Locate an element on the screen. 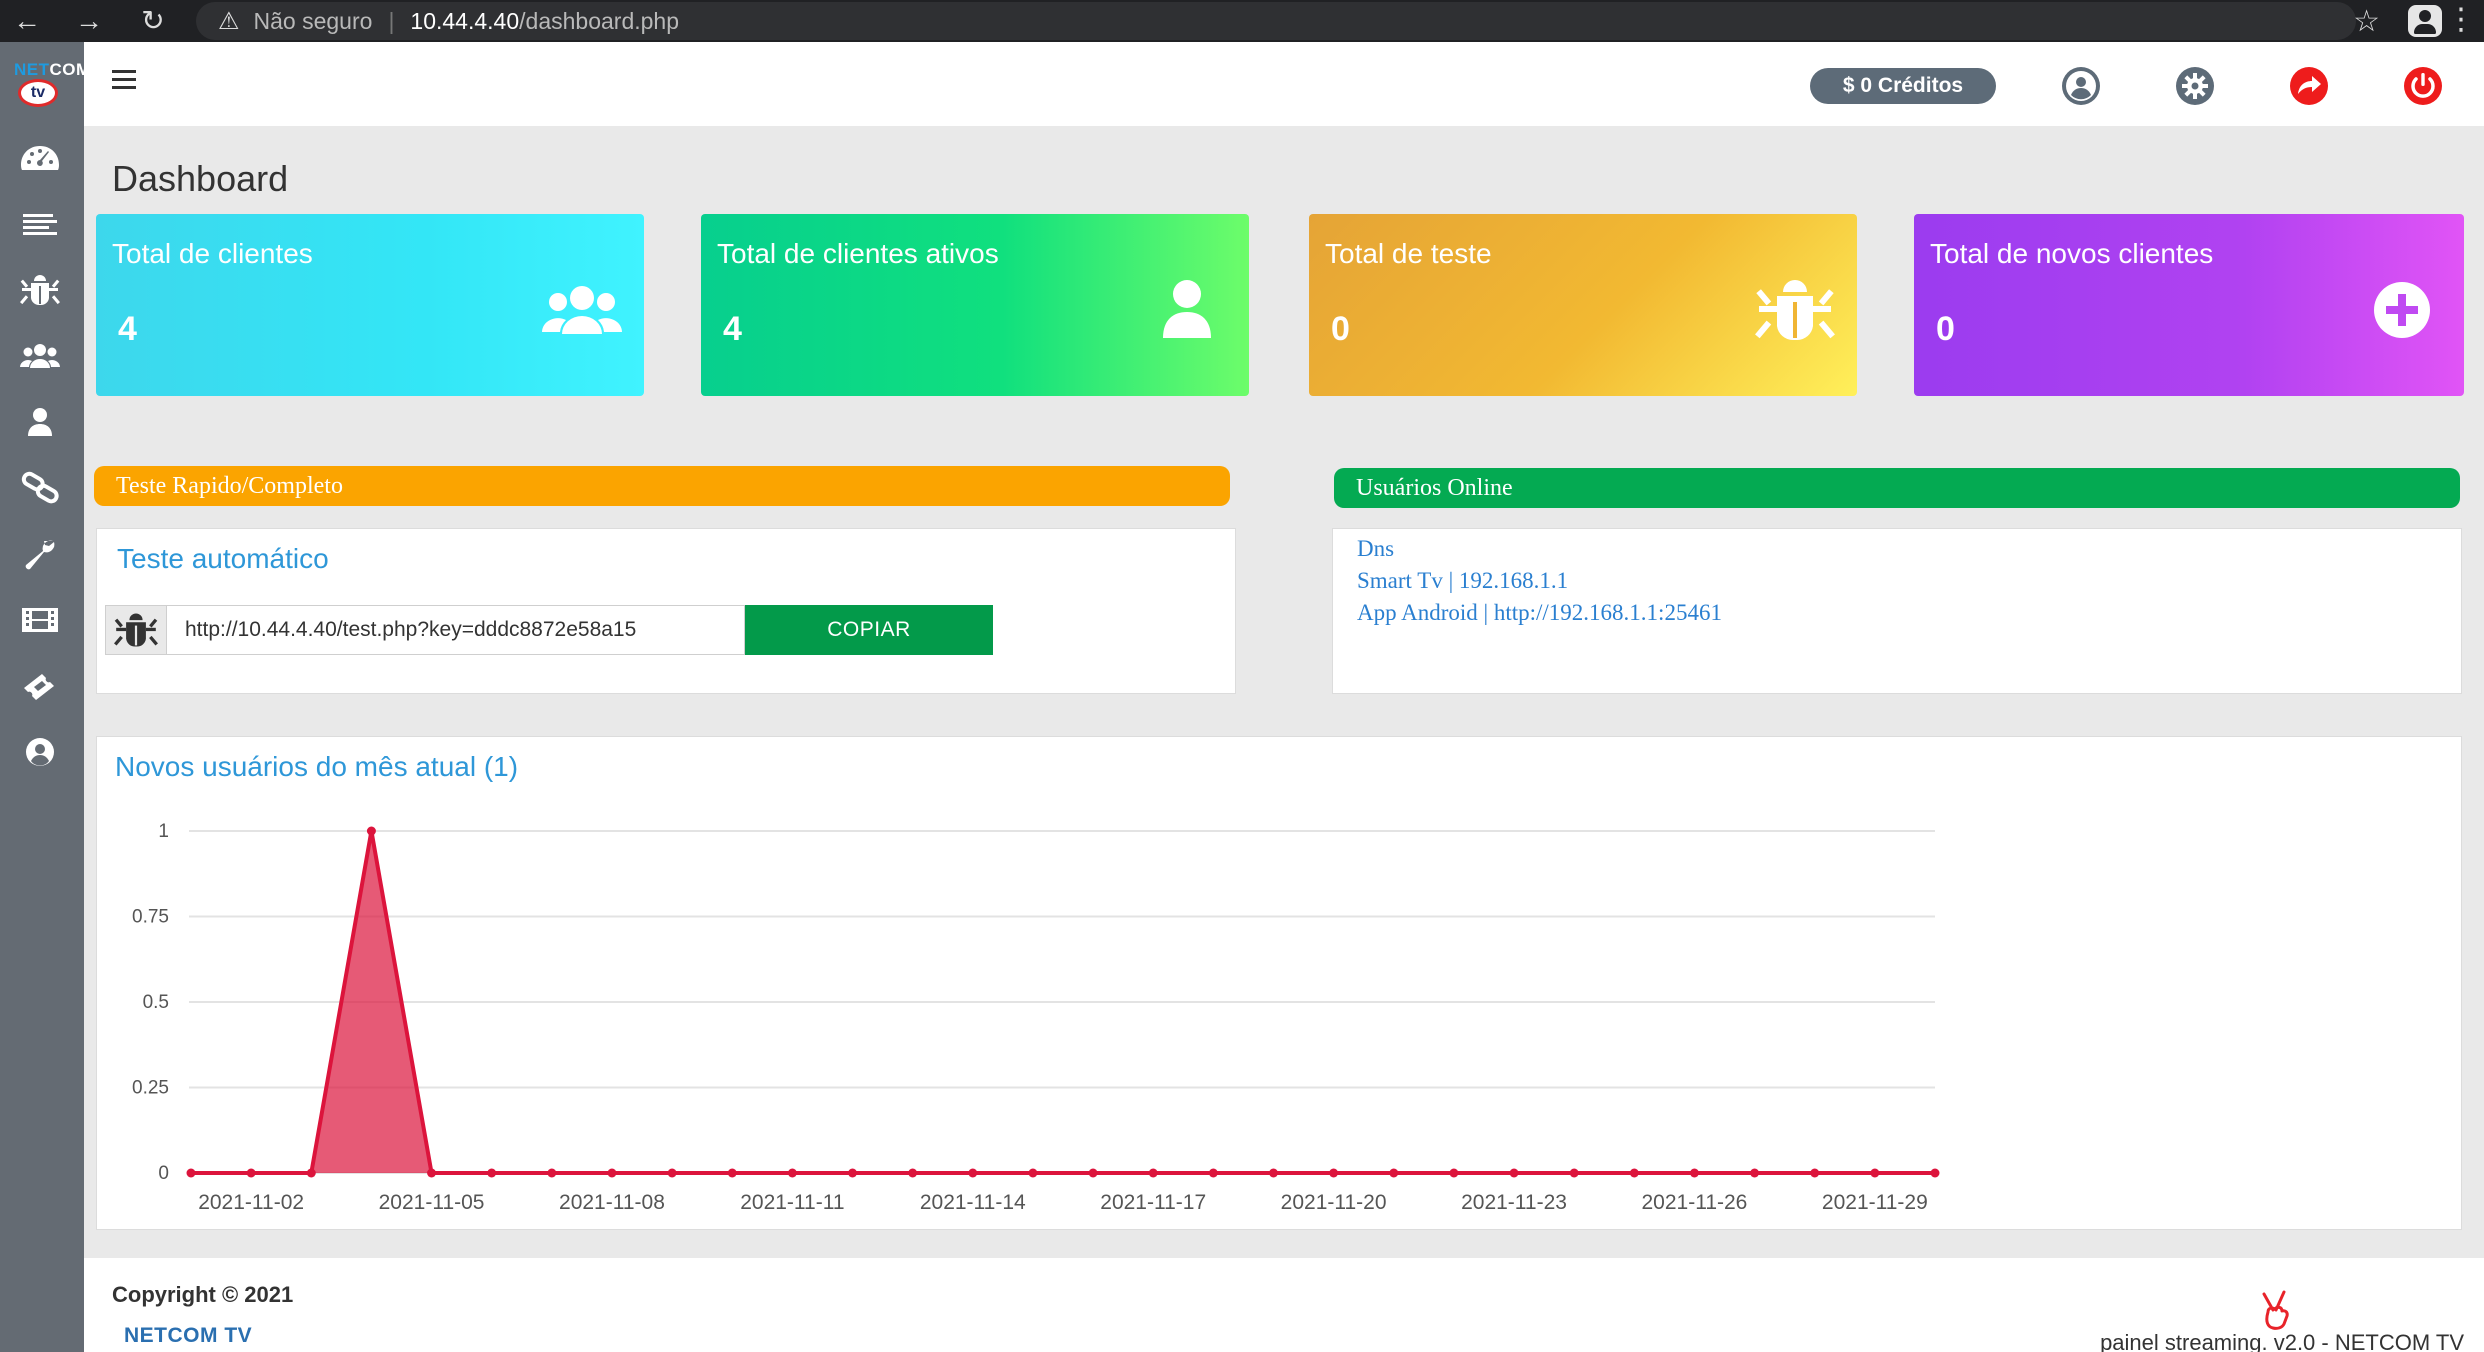 This screenshot has width=2484, height=1352. copy-button: COPIAR is located at coordinates (869, 630).